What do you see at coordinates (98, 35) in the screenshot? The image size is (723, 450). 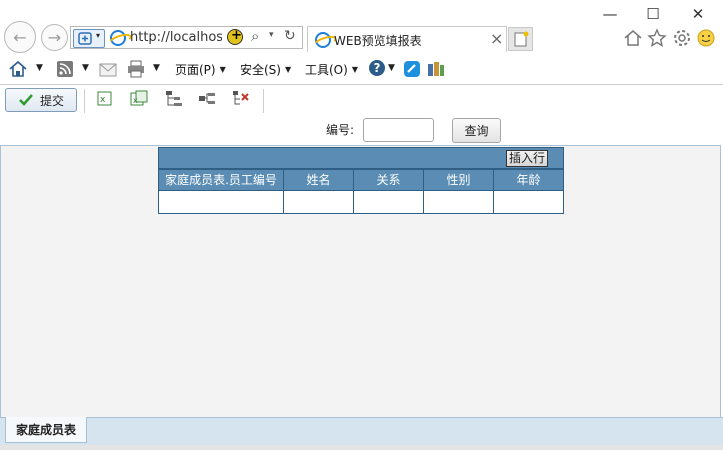 I see `compat-dropdown-icon: ▾` at bounding box center [98, 35].